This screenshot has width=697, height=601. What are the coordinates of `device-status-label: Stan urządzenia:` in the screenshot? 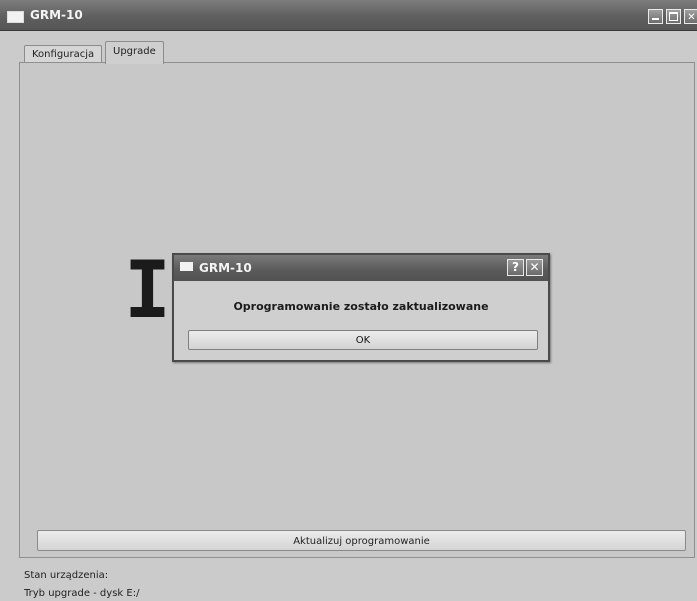 It's located at (66, 575).